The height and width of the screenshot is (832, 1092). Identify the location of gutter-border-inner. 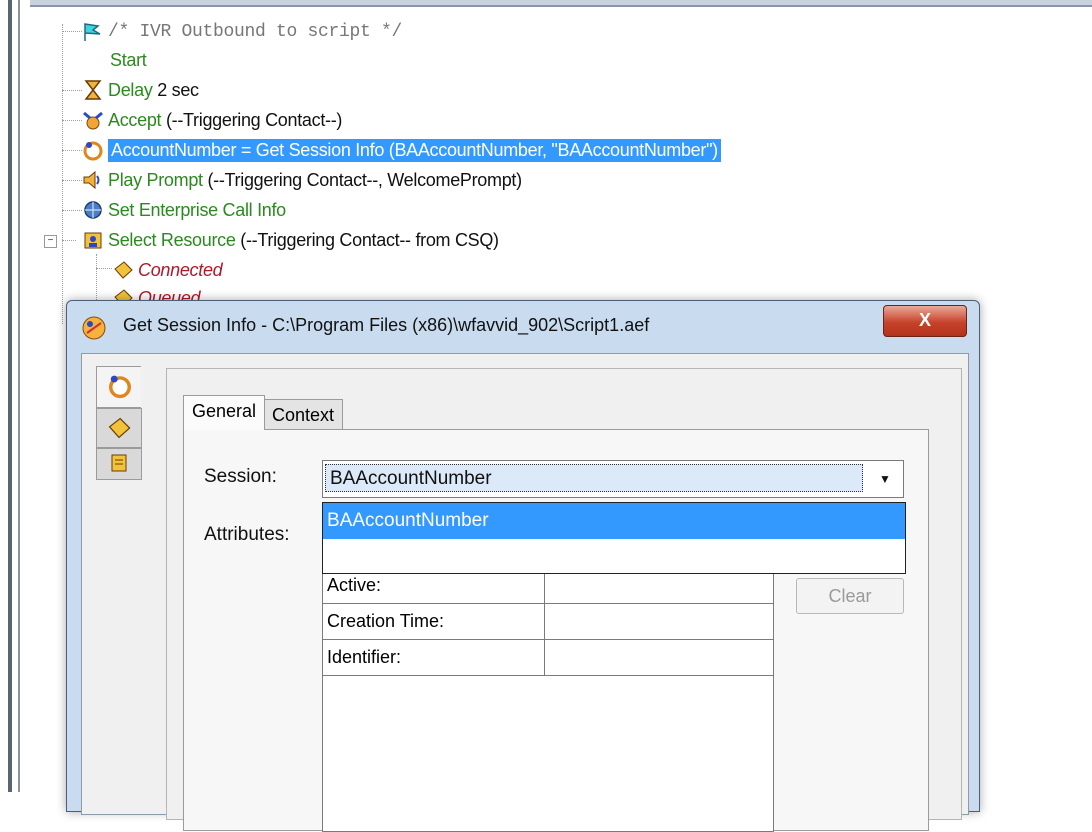
(19, 396).